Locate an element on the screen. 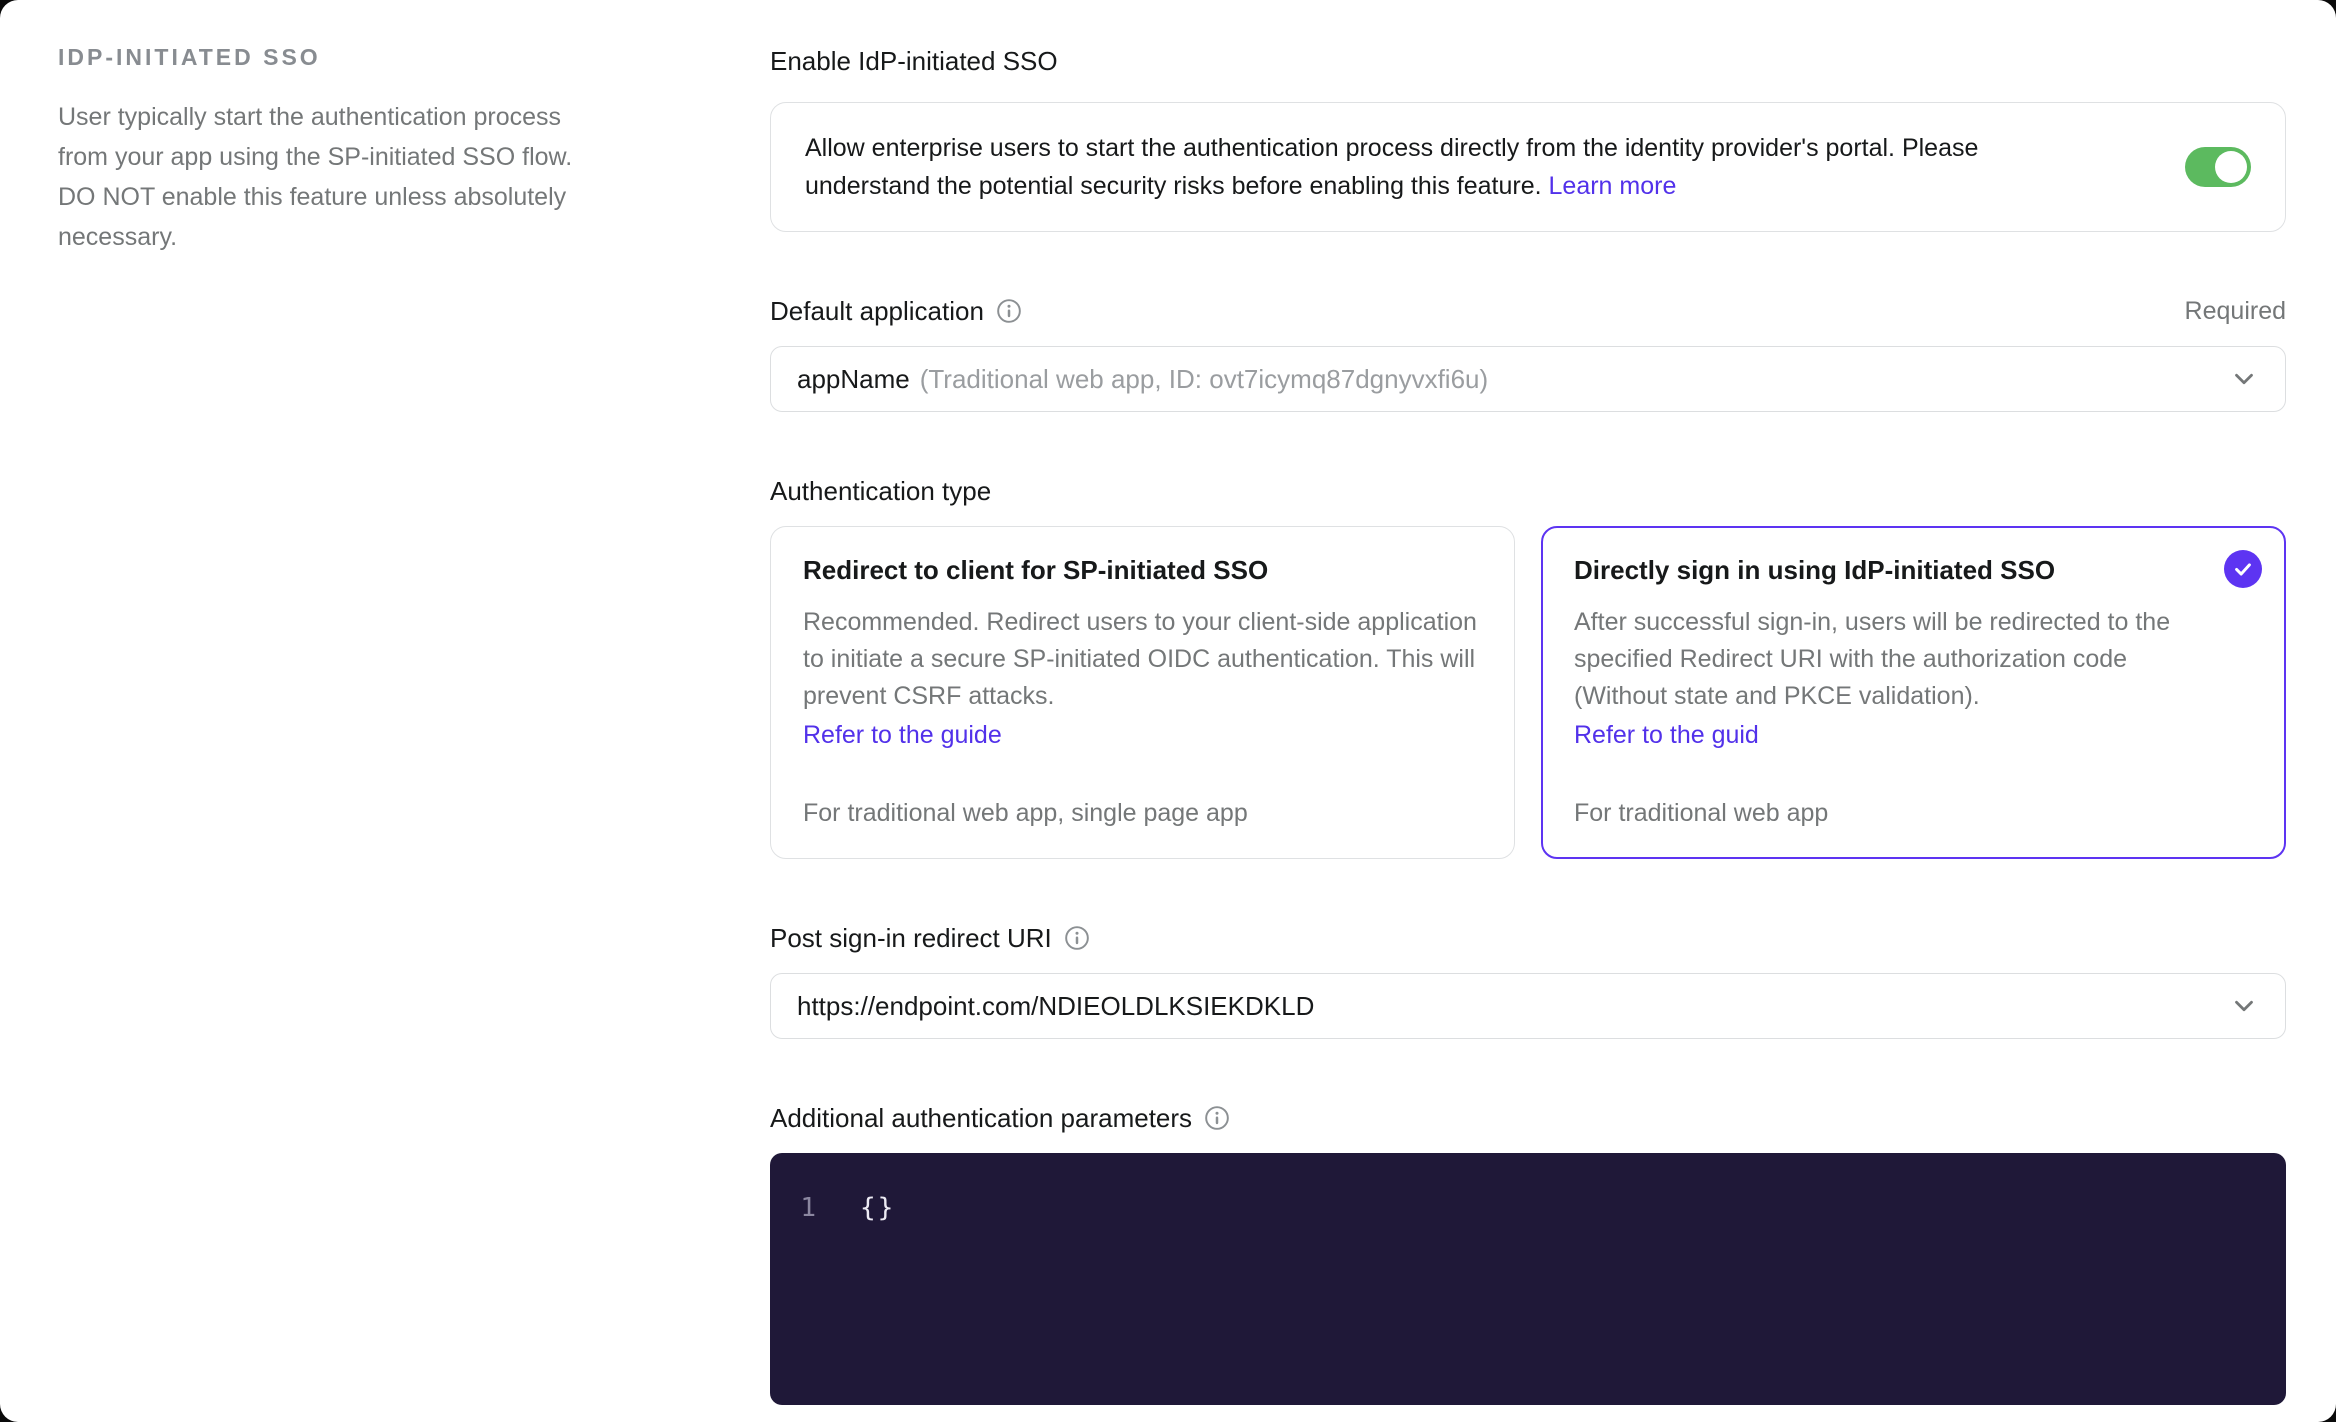  default-application-label: Default application is located at coordinates (877, 311).